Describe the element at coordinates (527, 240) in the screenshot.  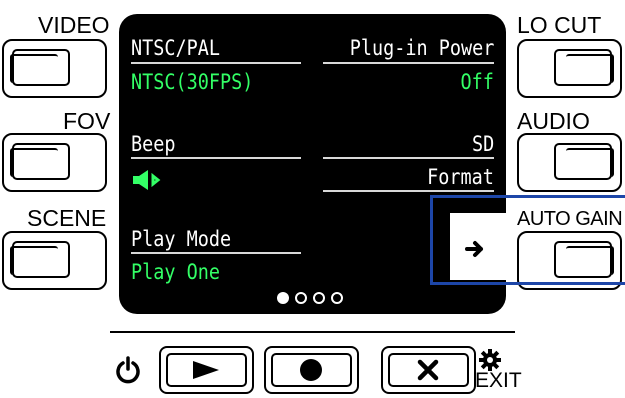
I see `auto-gain-highlight` at that location.